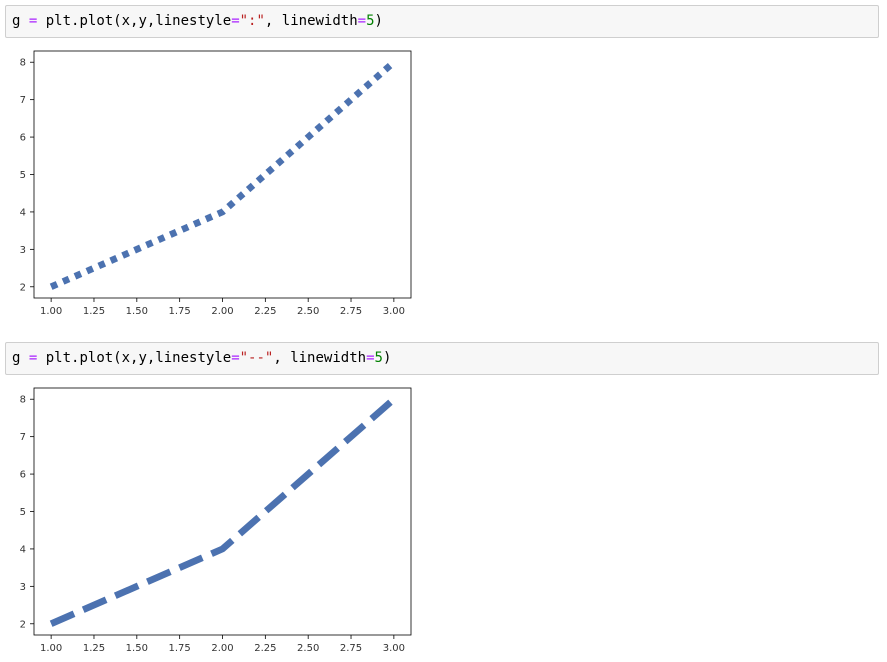 This screenshot has height=662, width=887. Describe the element at coordinates (256, 358) in the screenshot. I see `code-string: "--"` at that location.